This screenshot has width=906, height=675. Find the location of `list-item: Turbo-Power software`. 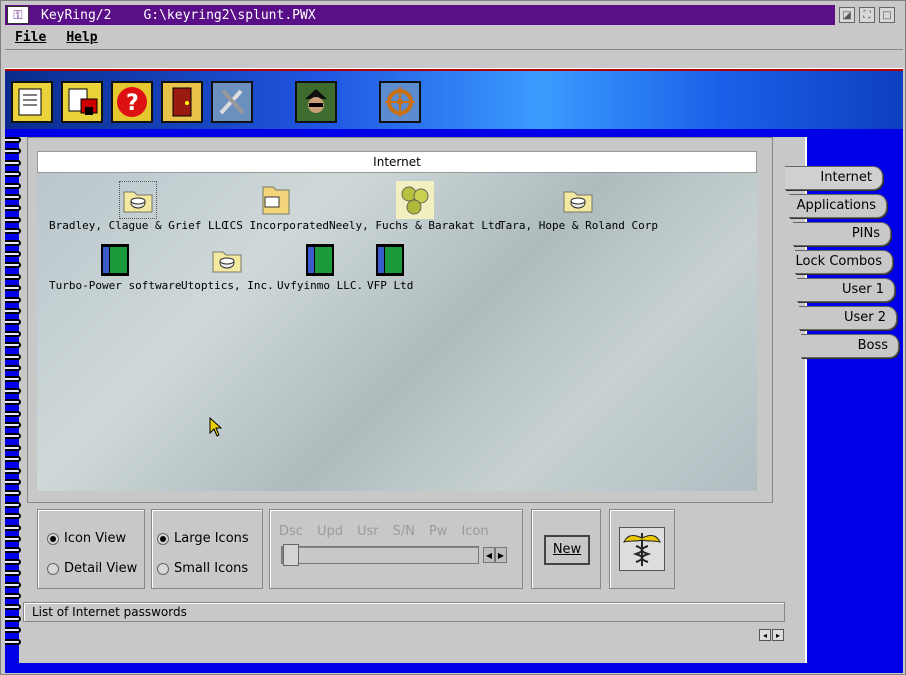

list-item: Turbo-Power software is located at coordinates (115, 266).